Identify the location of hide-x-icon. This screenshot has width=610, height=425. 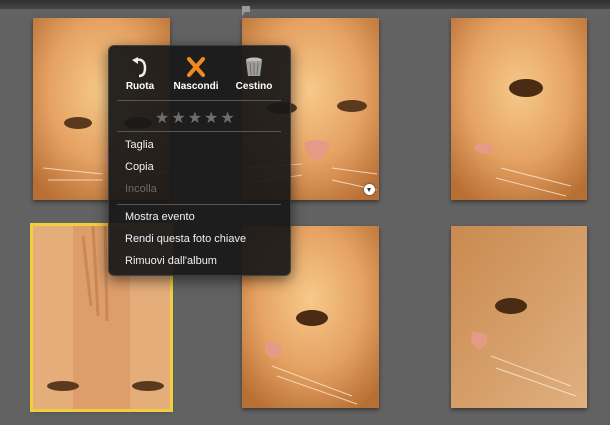
(196, 67).